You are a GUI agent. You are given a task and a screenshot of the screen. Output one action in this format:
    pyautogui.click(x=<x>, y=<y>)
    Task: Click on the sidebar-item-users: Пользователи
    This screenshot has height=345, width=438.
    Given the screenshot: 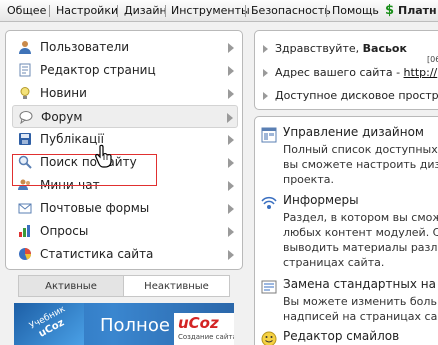 What is the action you would take?
    pyautogui.click(x=125, y=47)
    